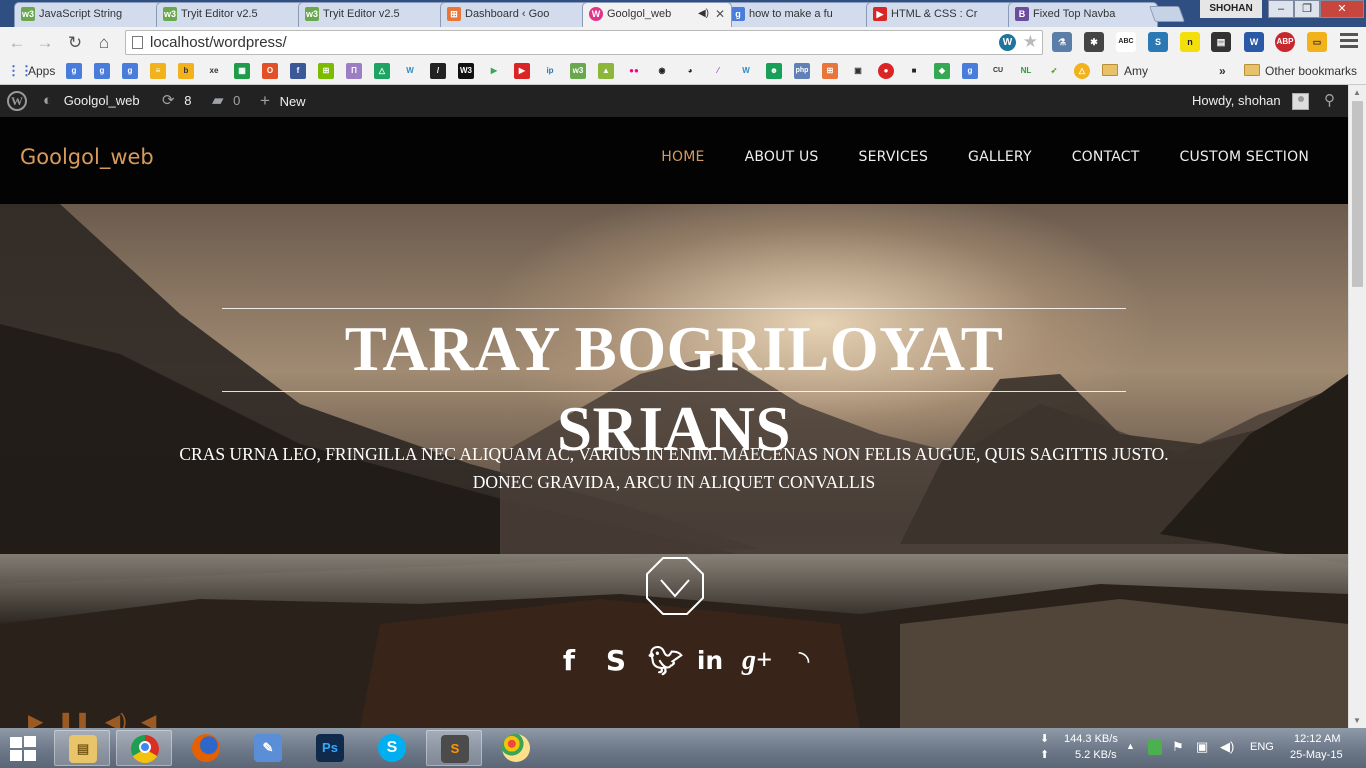 This screenshot has height=768, width=1366. I want to click on bookmarks-overflow-button: », so click(1222, 71).